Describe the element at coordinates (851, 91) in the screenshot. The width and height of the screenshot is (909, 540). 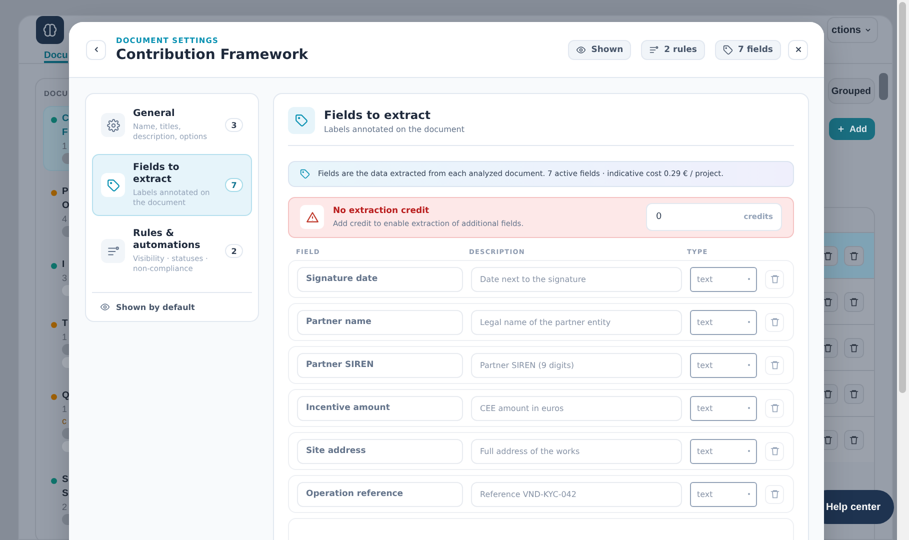
I see `grouped-button: Grouped` at that location.